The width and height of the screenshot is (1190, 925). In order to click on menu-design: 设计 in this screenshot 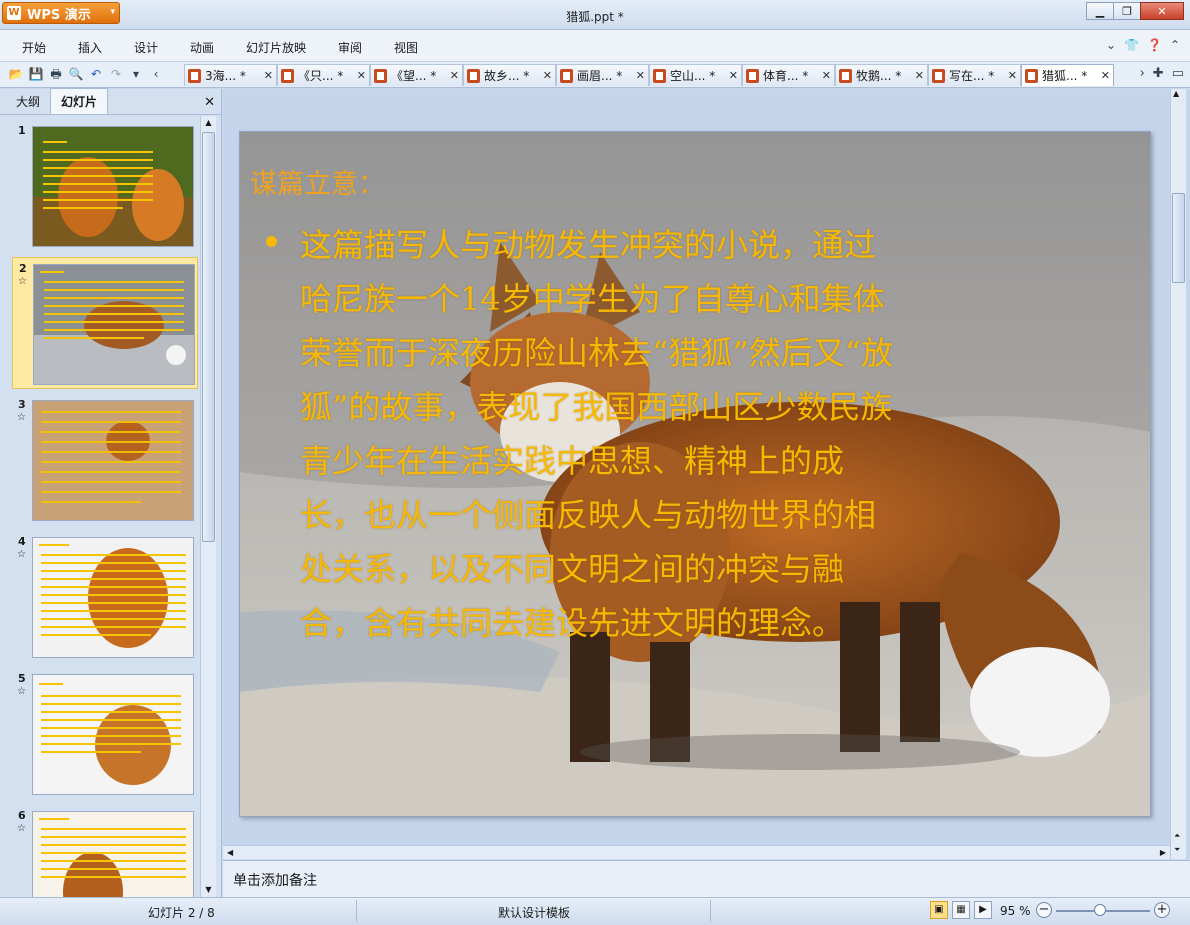, I will do `click(146, 47)`.